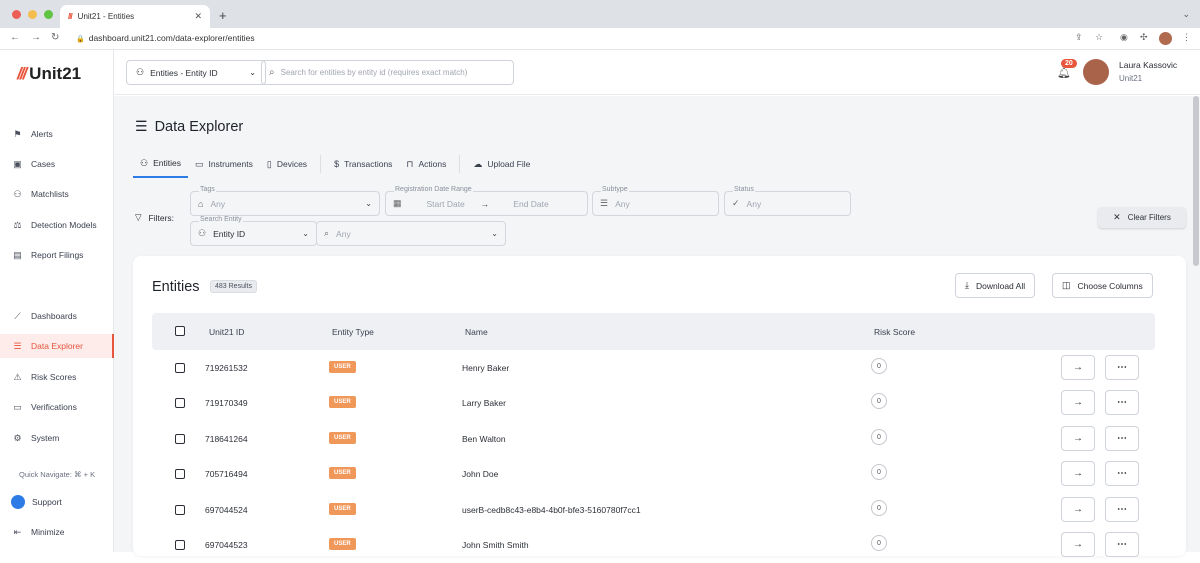  I want to click on sidebar-item-matchlists: ⚇ Matchlists, so click(57, 194).